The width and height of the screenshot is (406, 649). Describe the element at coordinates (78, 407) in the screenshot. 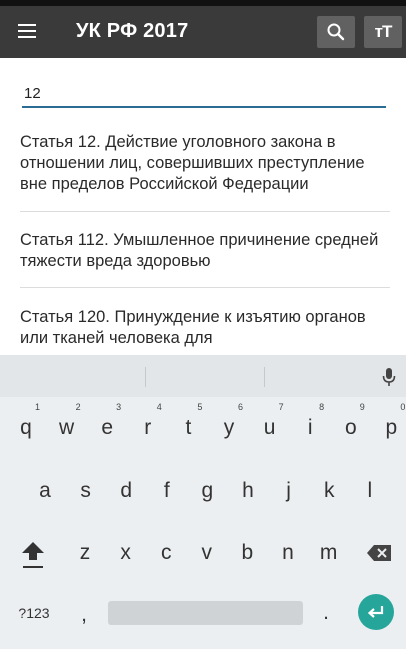

I see `key-hint: 2` at that location.